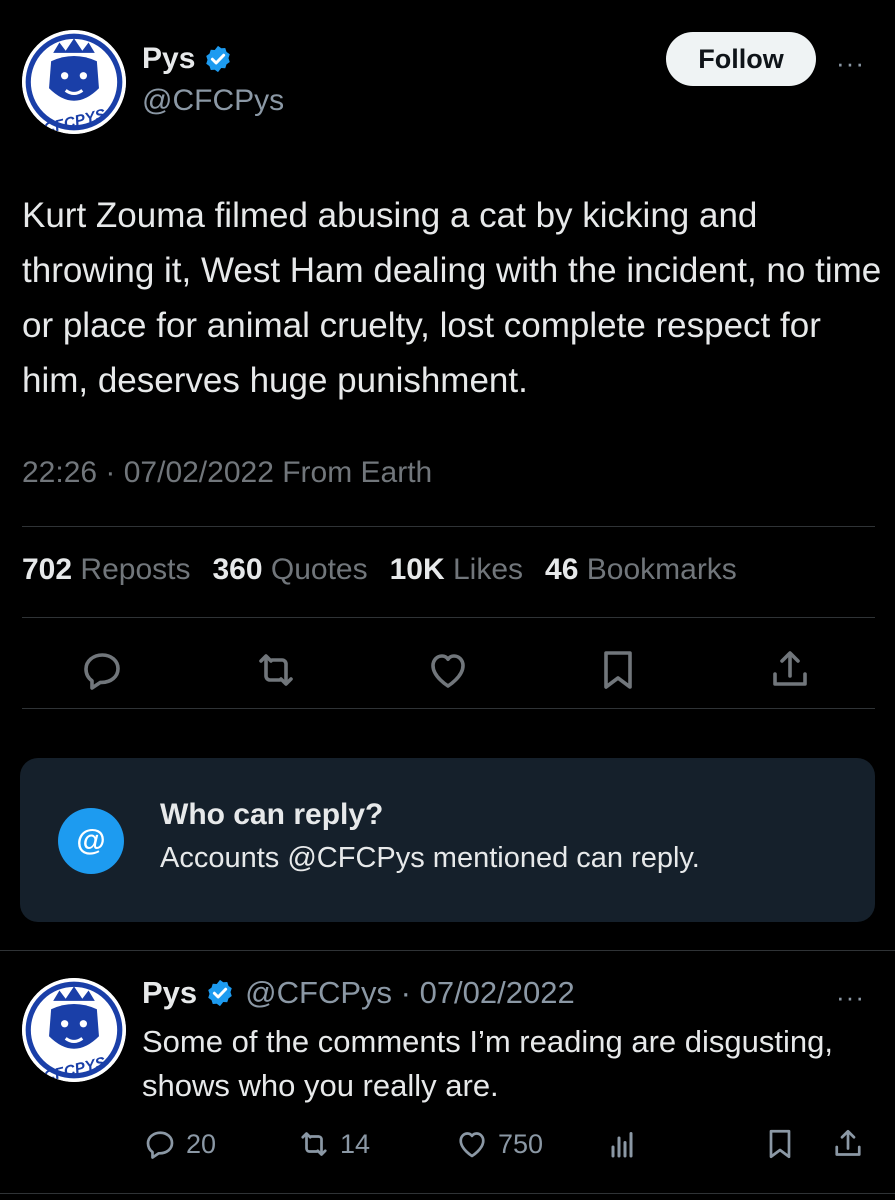 The height and width of the screenshot is (1200, 895). I want to click on who-can-reply-subtitle: Accounts @CFCPys mentioned can reply., so click(430, 858).